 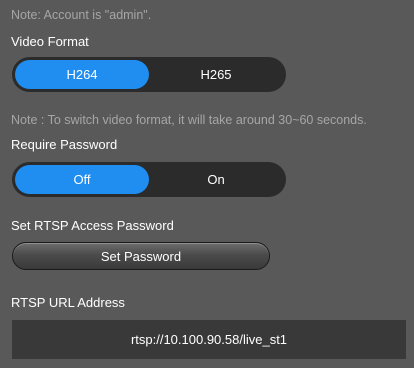 What do you see at coordinates (81, 15) in the screenshot?
I see `account-note: Note: Account is "admin".` at bounding box center [81, 15].